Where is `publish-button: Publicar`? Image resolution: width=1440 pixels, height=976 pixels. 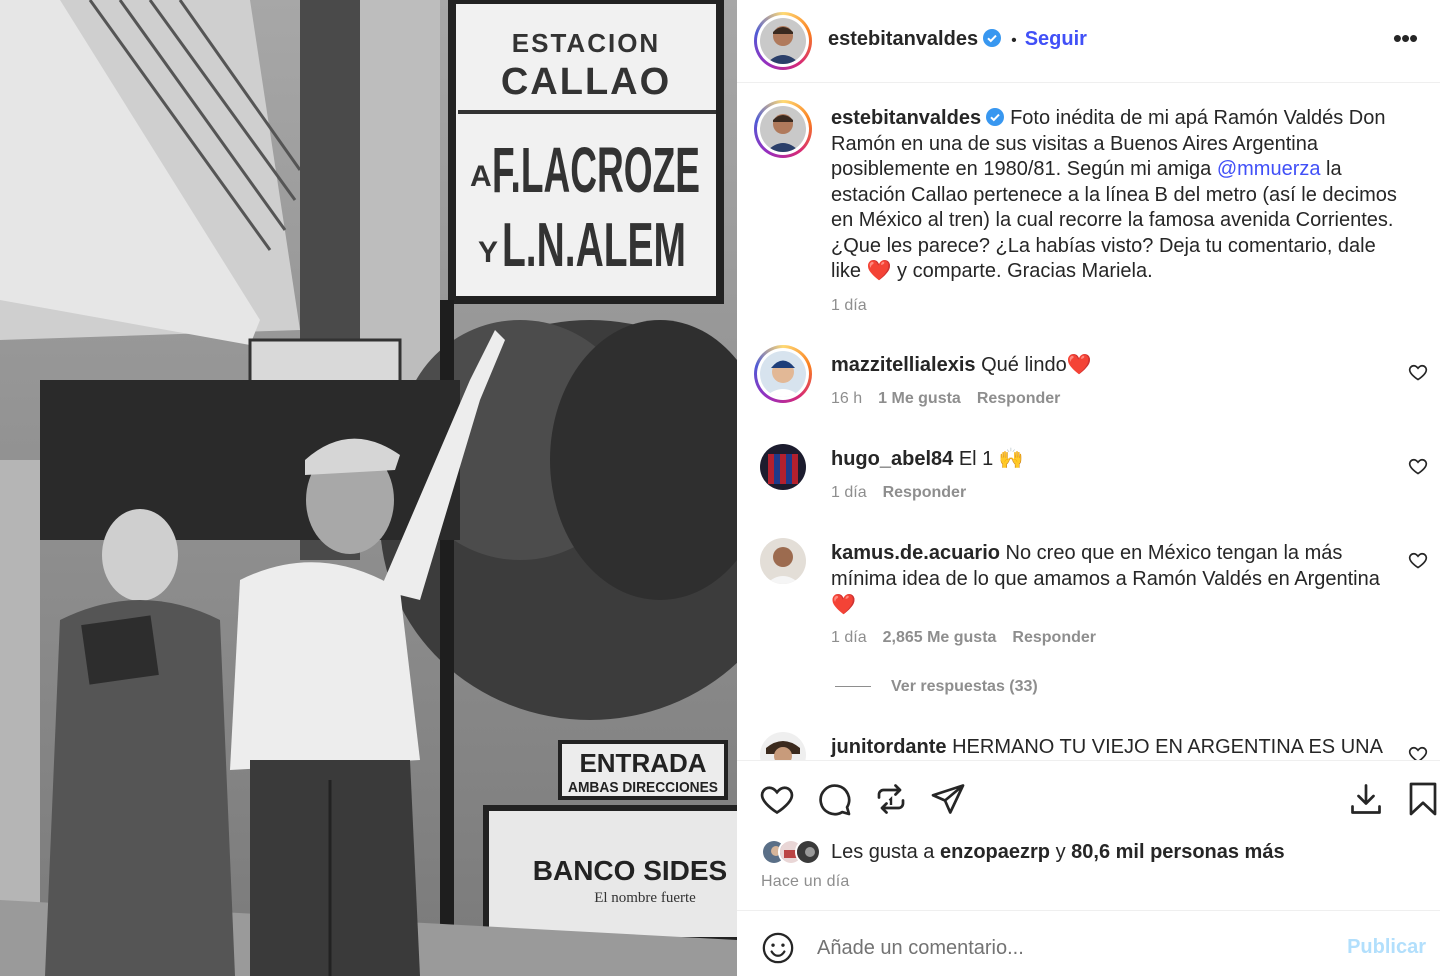 publish-button: Publicar is located at coordinates (1386, 947).